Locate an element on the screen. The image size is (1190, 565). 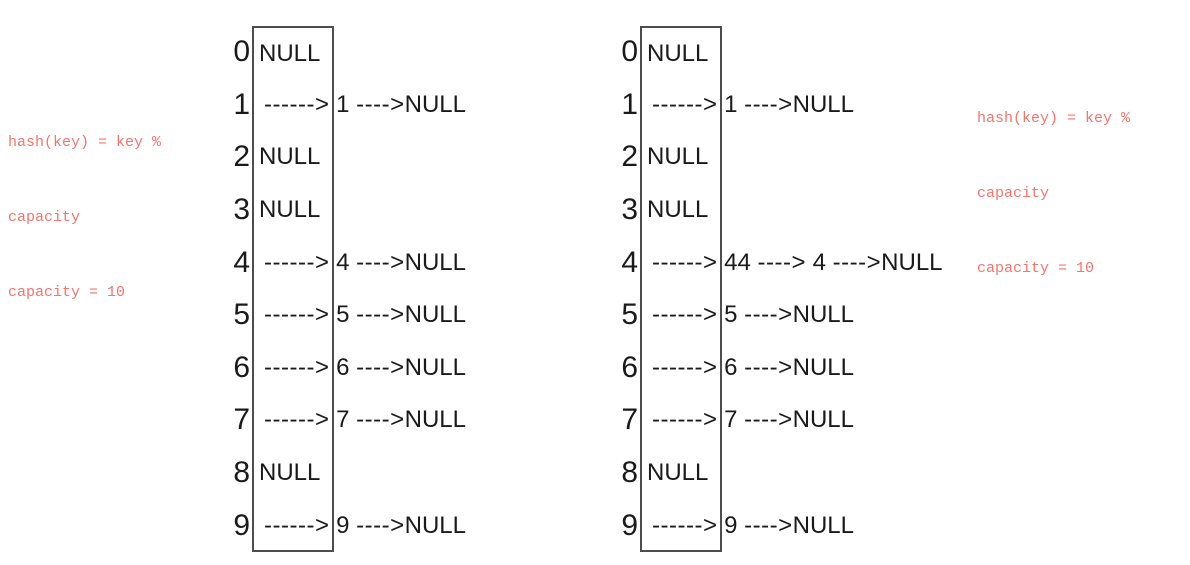
hash-formula-note-right: hash(key) = key % capacity capacity = 10 is located at coordinates (1053, 181).